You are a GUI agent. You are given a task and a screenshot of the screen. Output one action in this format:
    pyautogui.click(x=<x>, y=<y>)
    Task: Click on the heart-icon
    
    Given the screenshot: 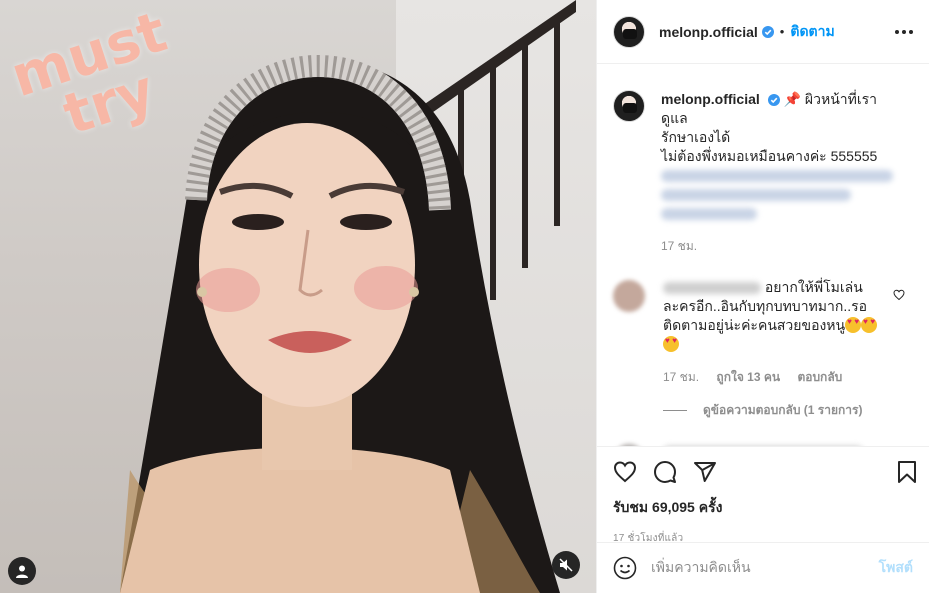 What is the action you would take?
    pyautogui.click(x=625, y=472)
    